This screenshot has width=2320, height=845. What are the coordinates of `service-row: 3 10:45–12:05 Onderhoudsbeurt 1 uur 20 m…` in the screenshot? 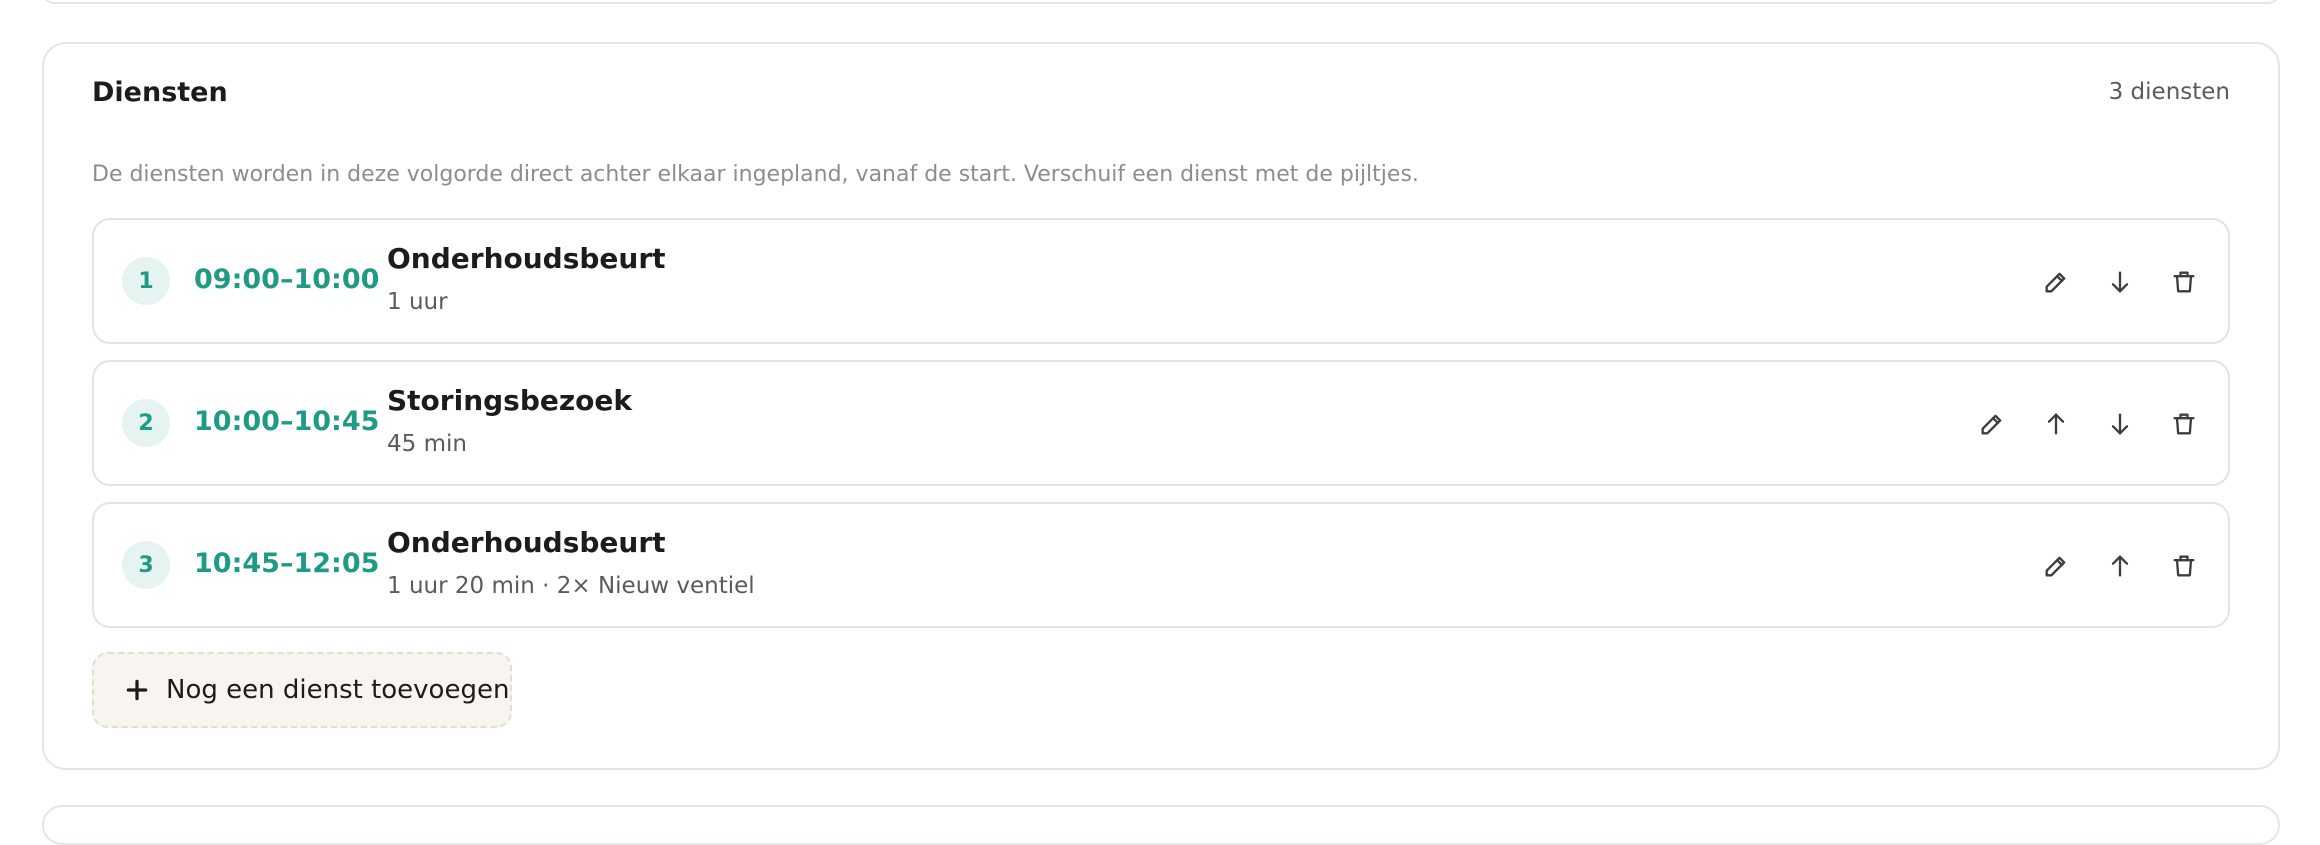 It's located at (1161, 565).